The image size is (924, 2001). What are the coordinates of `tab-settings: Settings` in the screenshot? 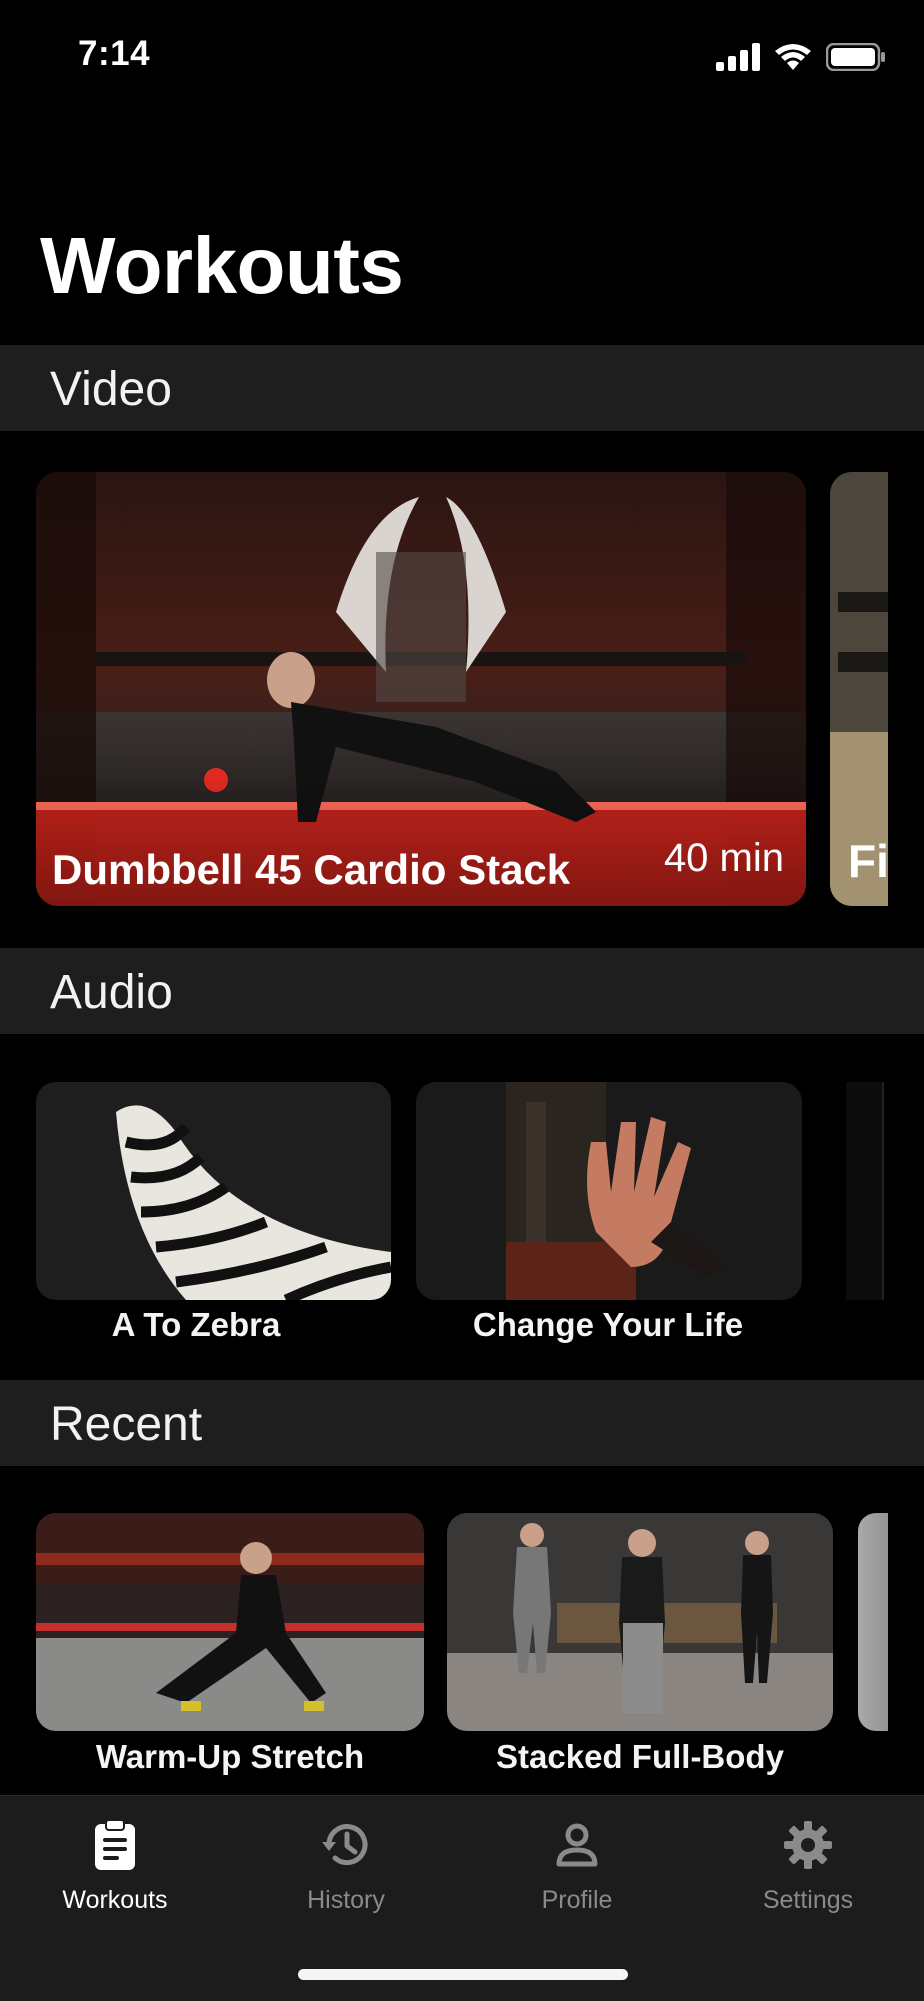 It's located at (808, 1866).